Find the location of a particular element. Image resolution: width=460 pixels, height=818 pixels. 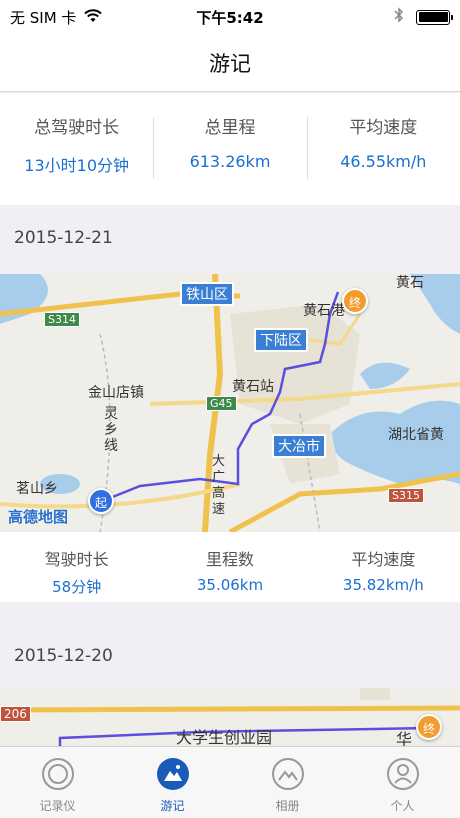

map-label-xialu: 下陆区 is located at coordinates (281, 340).